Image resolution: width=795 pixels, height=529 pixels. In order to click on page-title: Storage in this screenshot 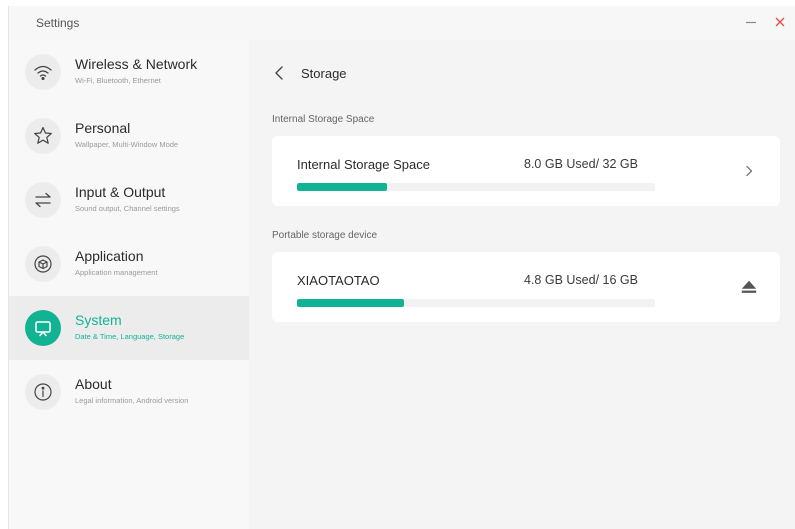, I will do `click(324, 73)`.